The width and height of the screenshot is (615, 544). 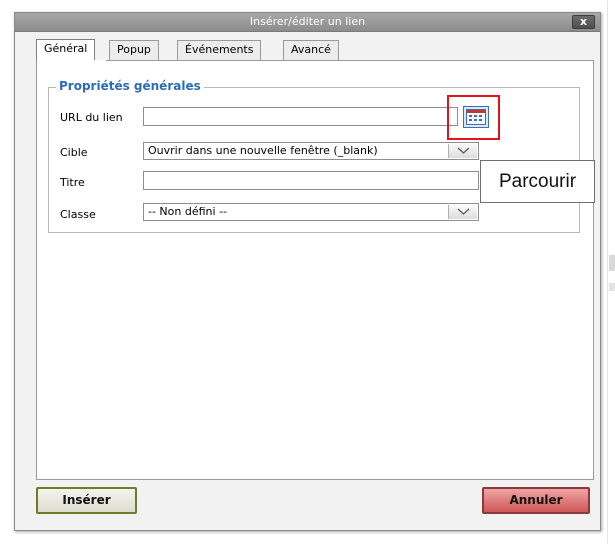 I want to click on url-label: URL du lien, so click(x=91, y=117).